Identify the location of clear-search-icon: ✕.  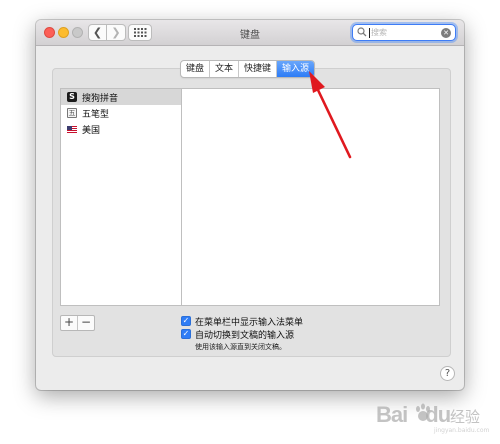
(446, 33).